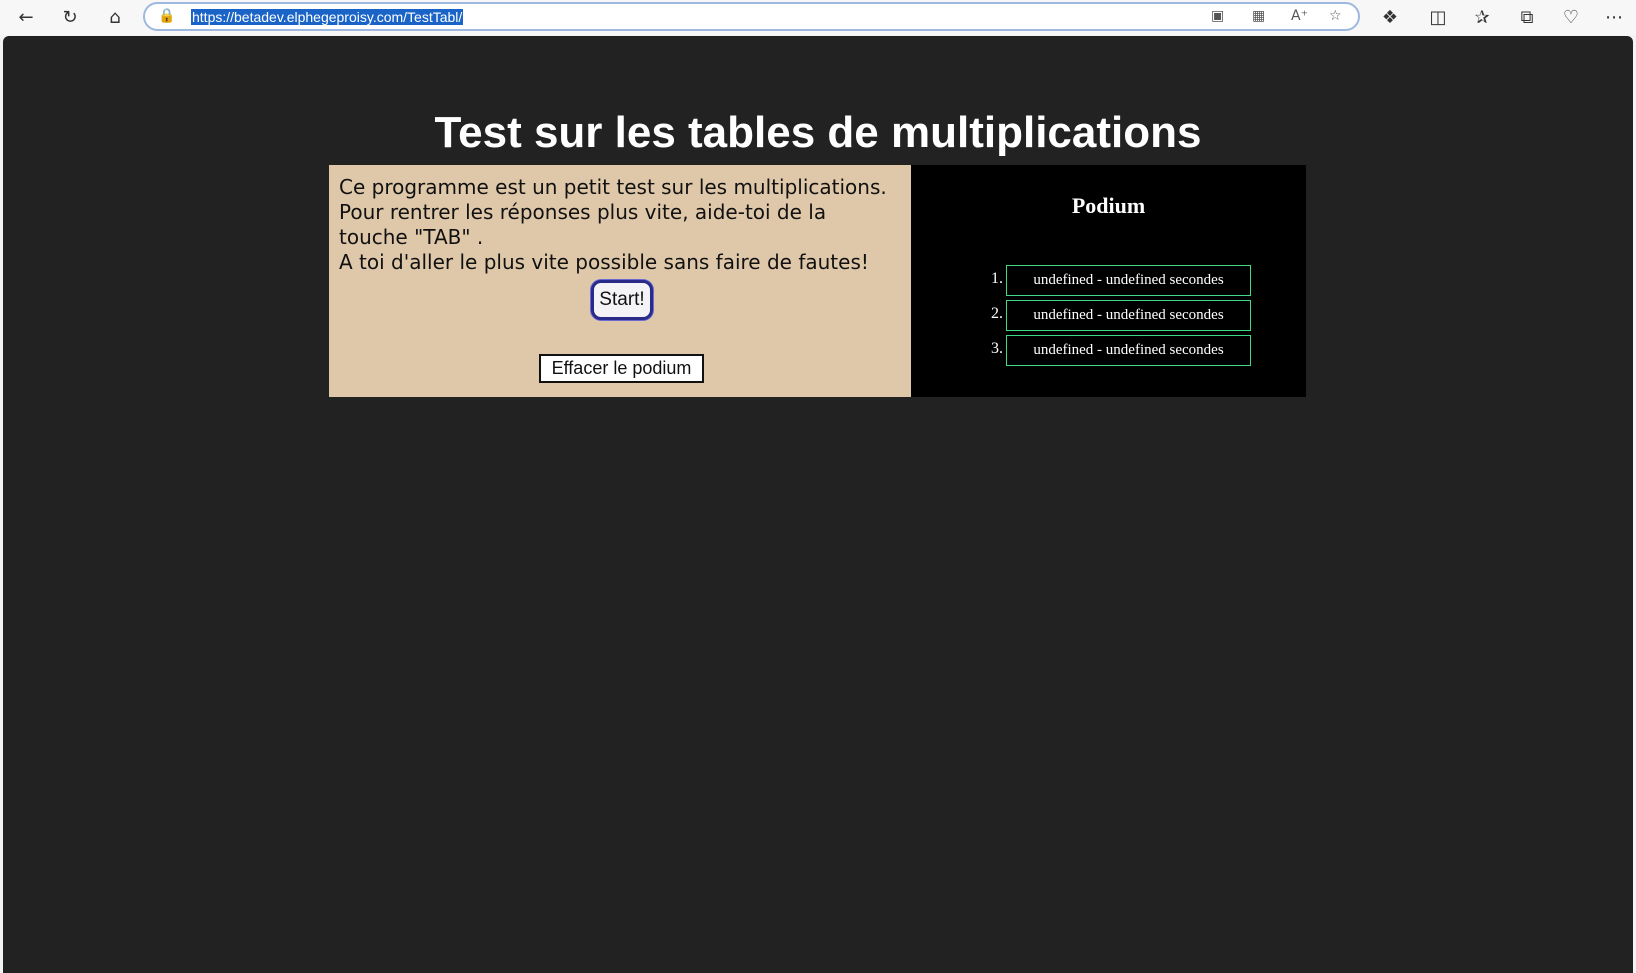 The image size is (1636, 973). I want to click on read-aloud-icon: A⁺, so click(1299, 16).